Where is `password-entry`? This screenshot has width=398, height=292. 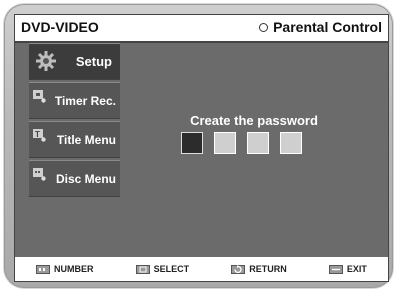 password-entry is located at coordinates (247, 143).